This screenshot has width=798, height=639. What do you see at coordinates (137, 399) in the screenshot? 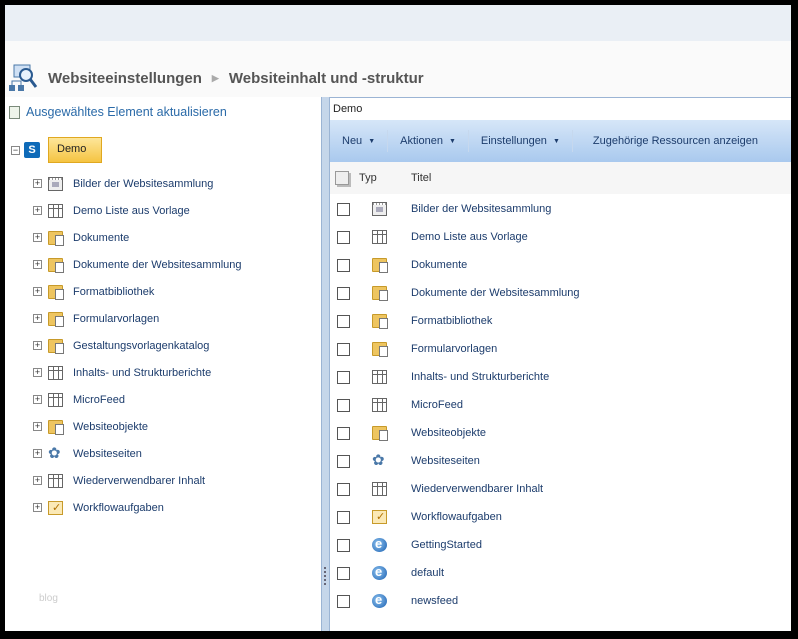
I see `tree-item: + MicroFeed` at bounding box center [137, 399].